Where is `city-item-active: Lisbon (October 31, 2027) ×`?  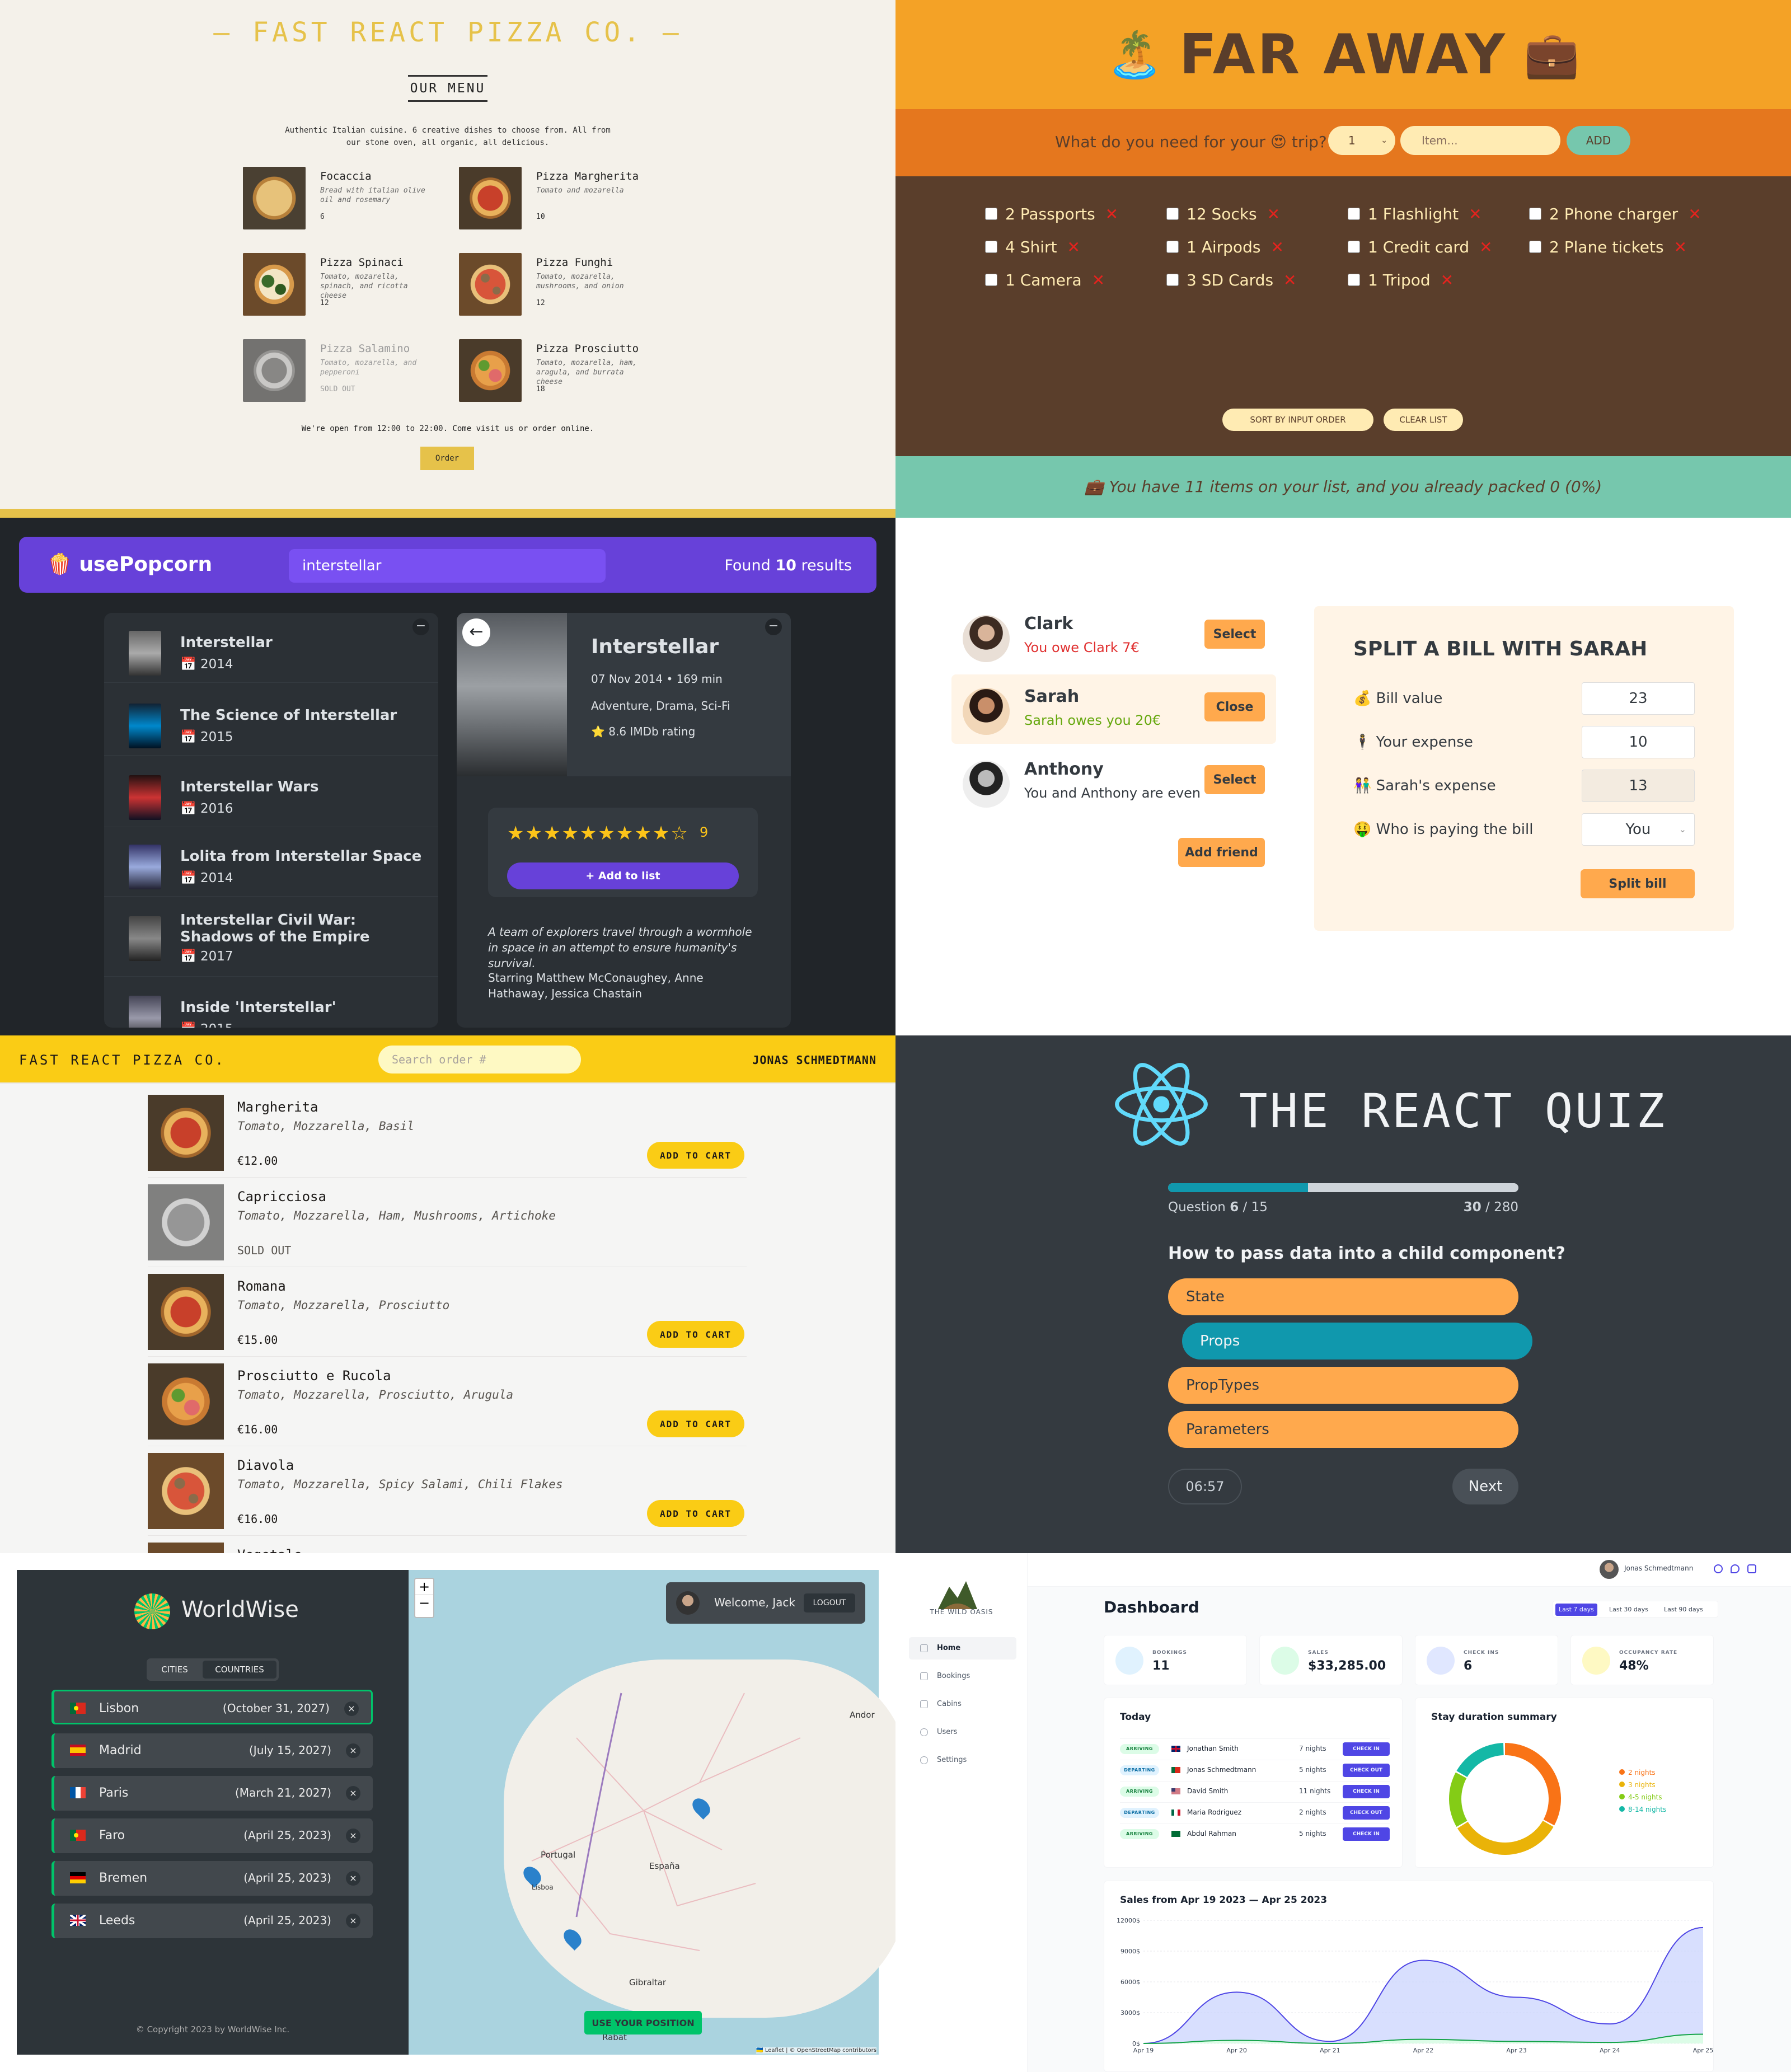
city-item-active: Lisbon (October 31, 2027) × is located at coordinates (212, 1707).